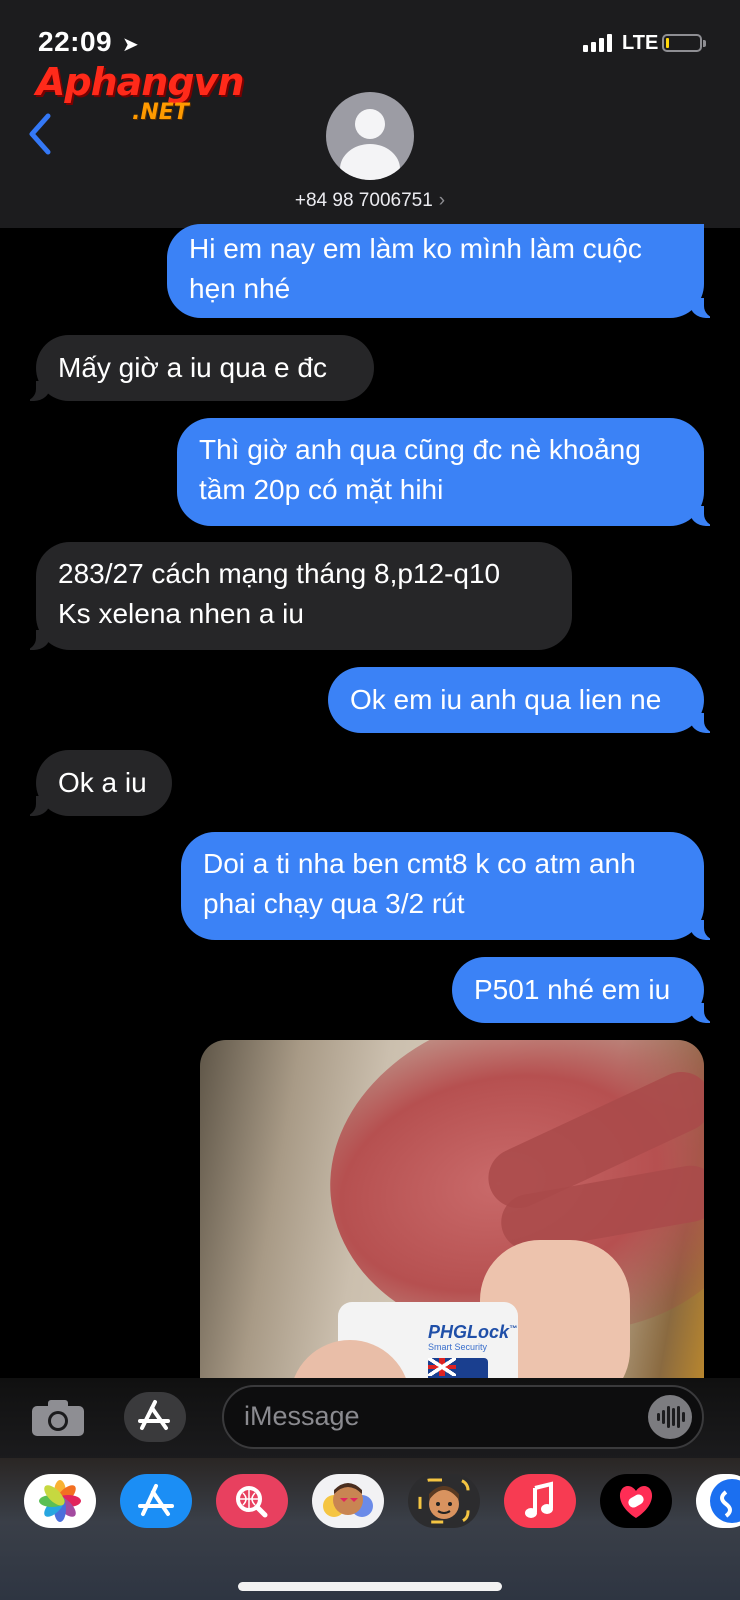 The height and width of the screenshot is (1600, 740). What do you see at coordinates (452, 1210) in the screenshot?
I see `photo-message: PHGLock™ Smart Security` at bounding box center [452, 1210].